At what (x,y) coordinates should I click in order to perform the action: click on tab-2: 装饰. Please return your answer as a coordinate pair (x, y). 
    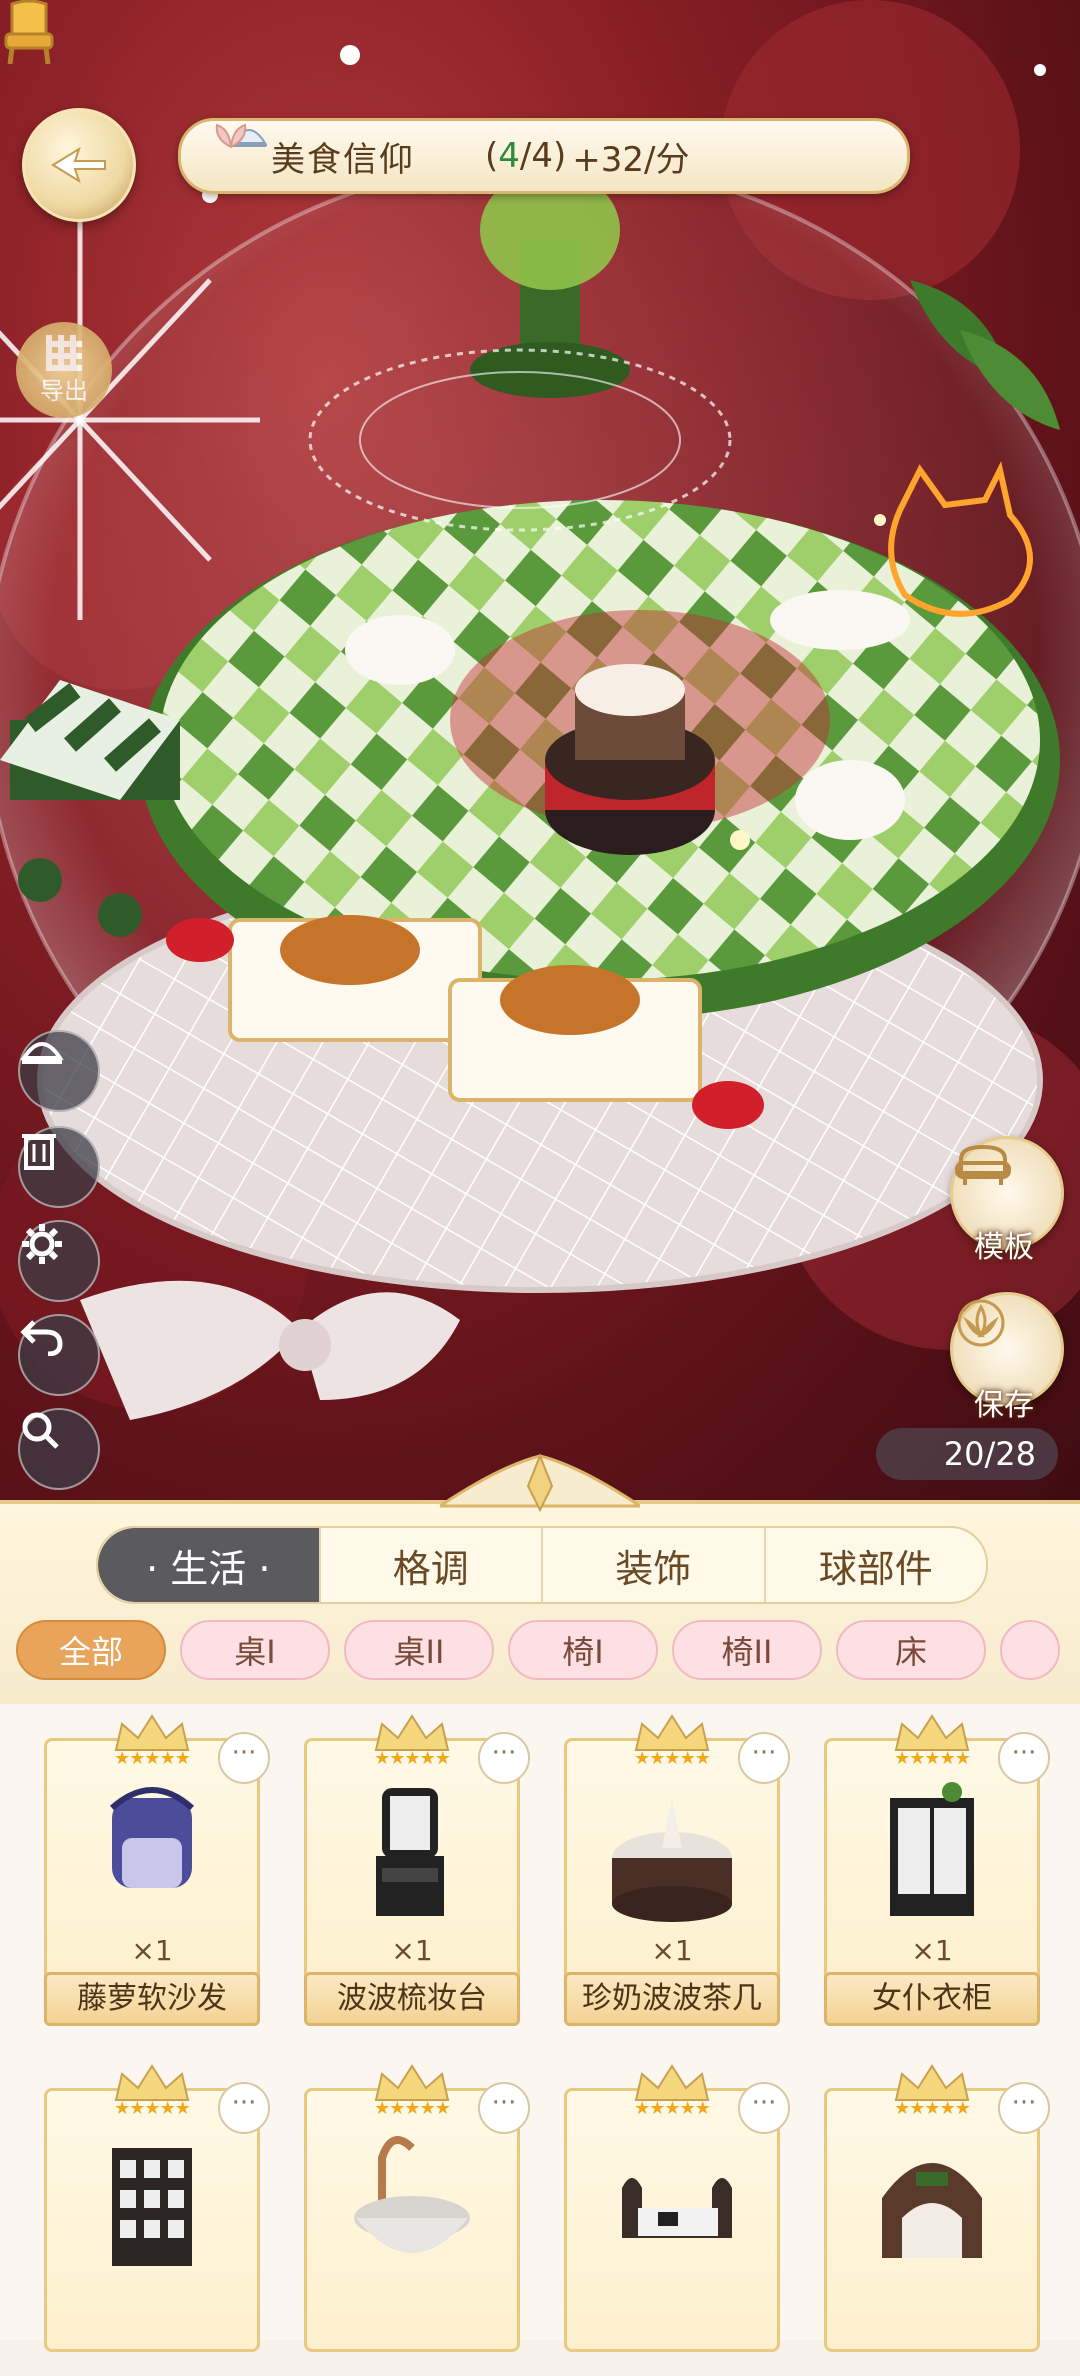
    Looking at the image, I should click on (652, 1565).